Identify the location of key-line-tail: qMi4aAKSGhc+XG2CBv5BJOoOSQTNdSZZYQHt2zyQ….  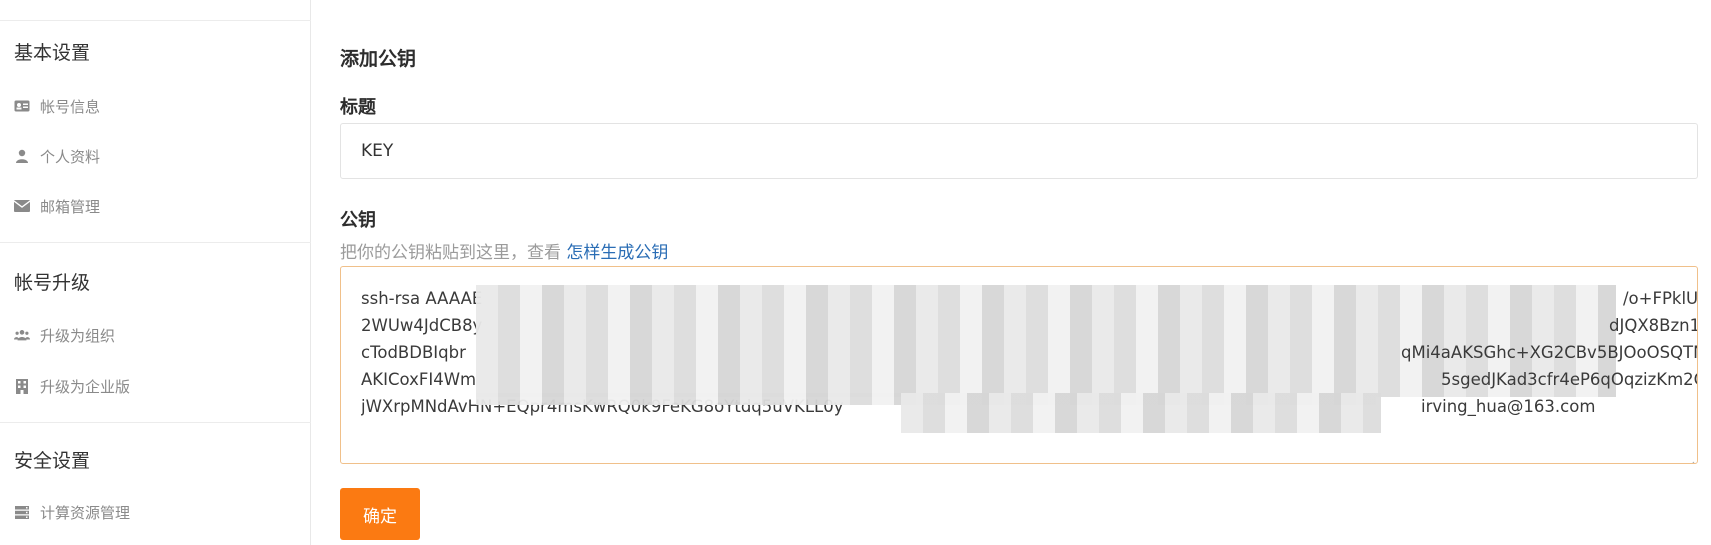
(1549, 352).